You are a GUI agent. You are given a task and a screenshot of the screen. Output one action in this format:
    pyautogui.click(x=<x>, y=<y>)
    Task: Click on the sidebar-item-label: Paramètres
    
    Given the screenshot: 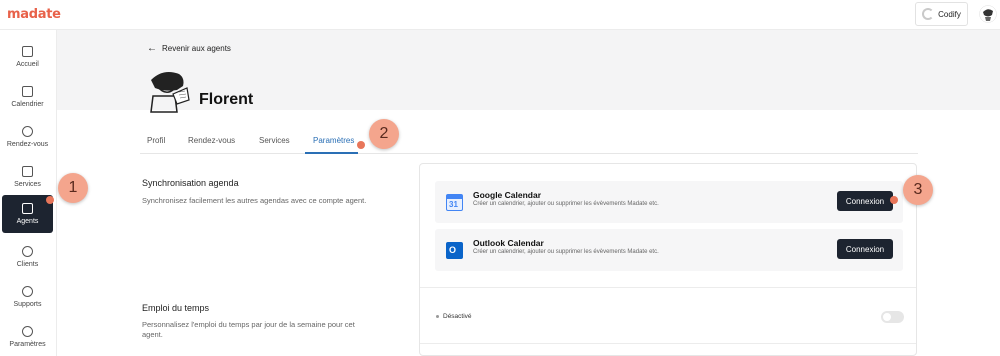 What is the action you would take?
    pyautogui.click(x=27, y=344)
    